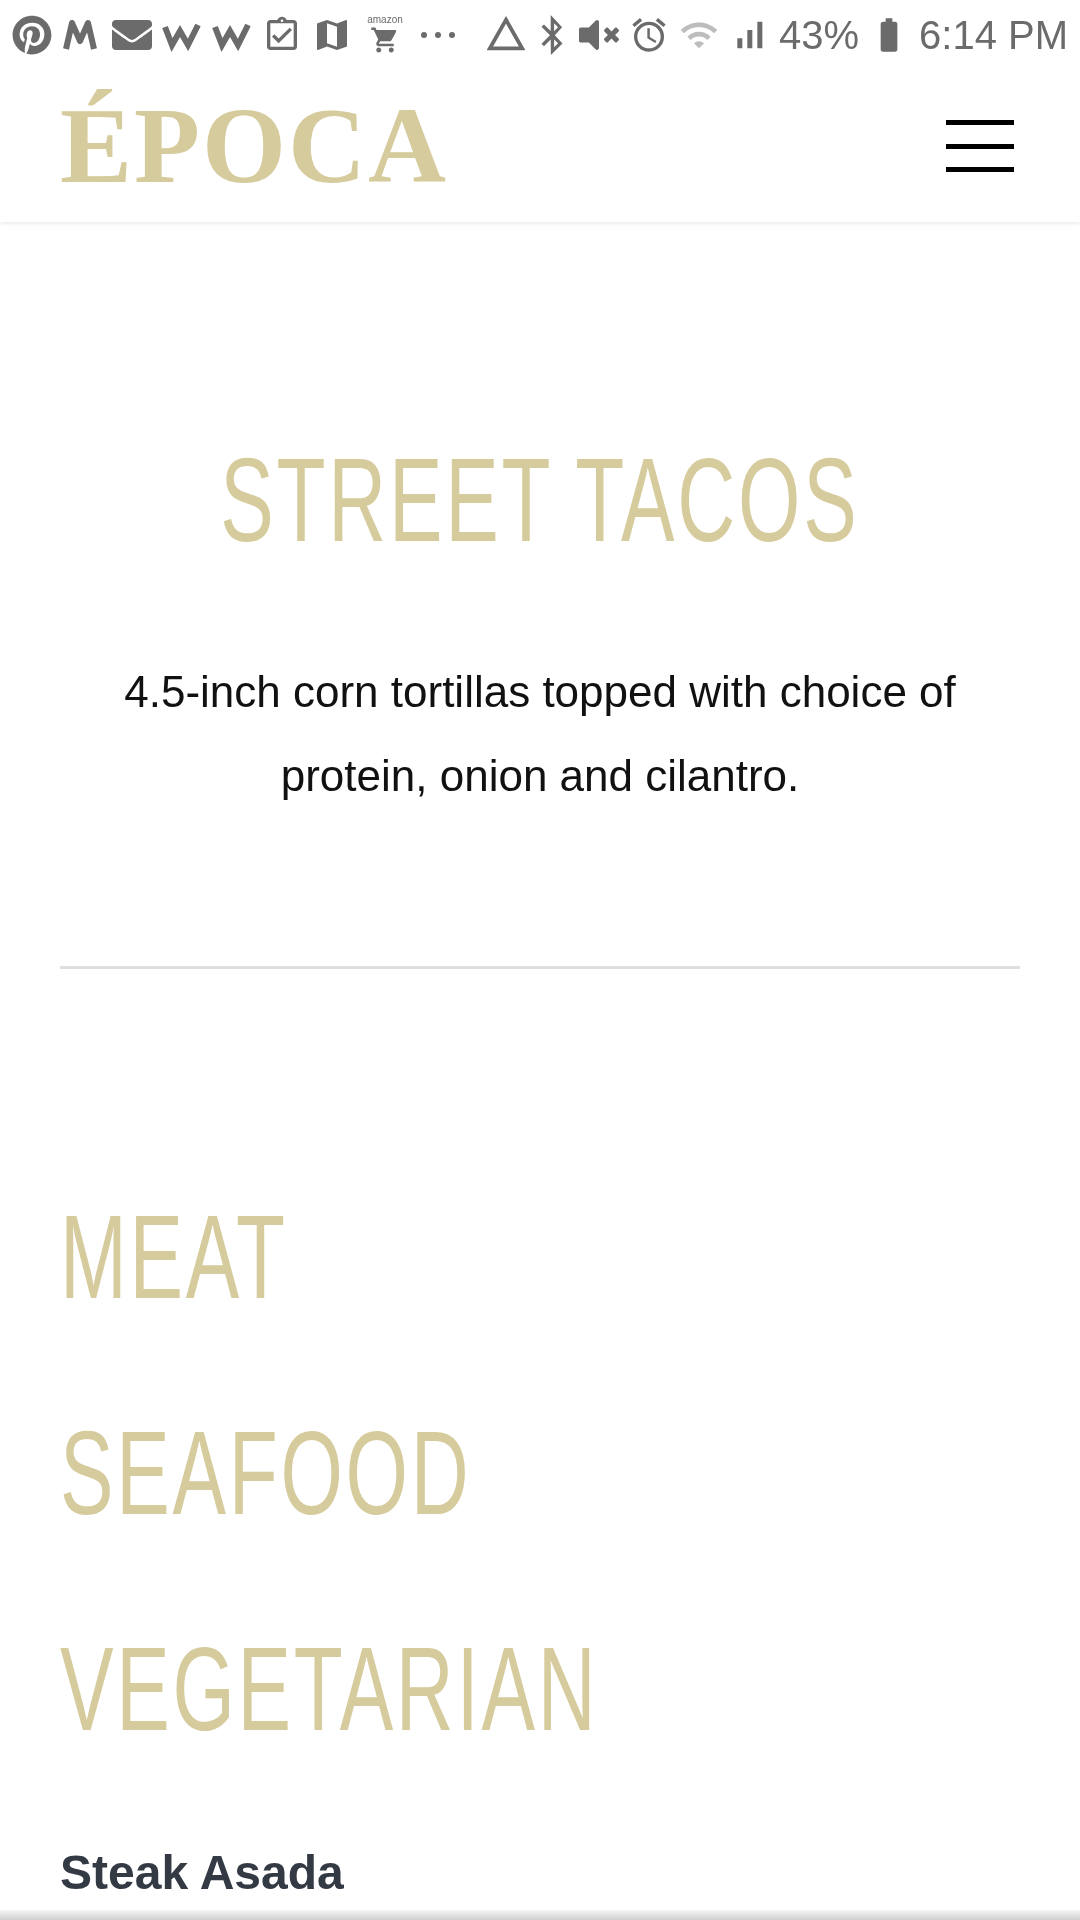  Describe the element at coordinates (385, 20) in the screenshot. I see `store-label: amazon` at that location.